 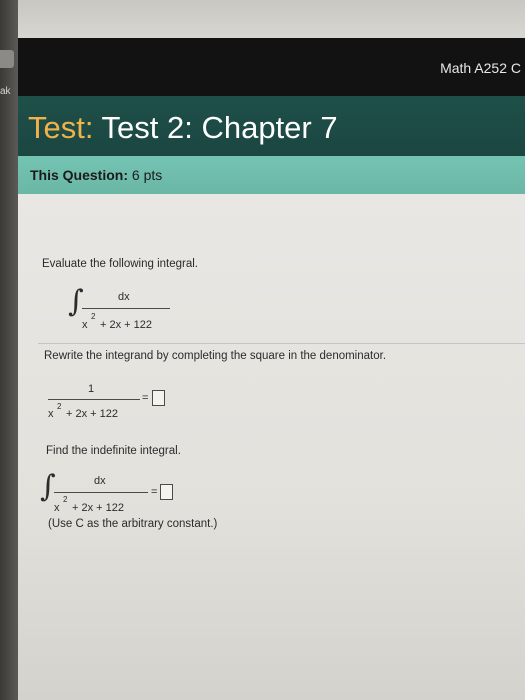 I want to click on left-bezel: ak, so click(x=9, y=350).